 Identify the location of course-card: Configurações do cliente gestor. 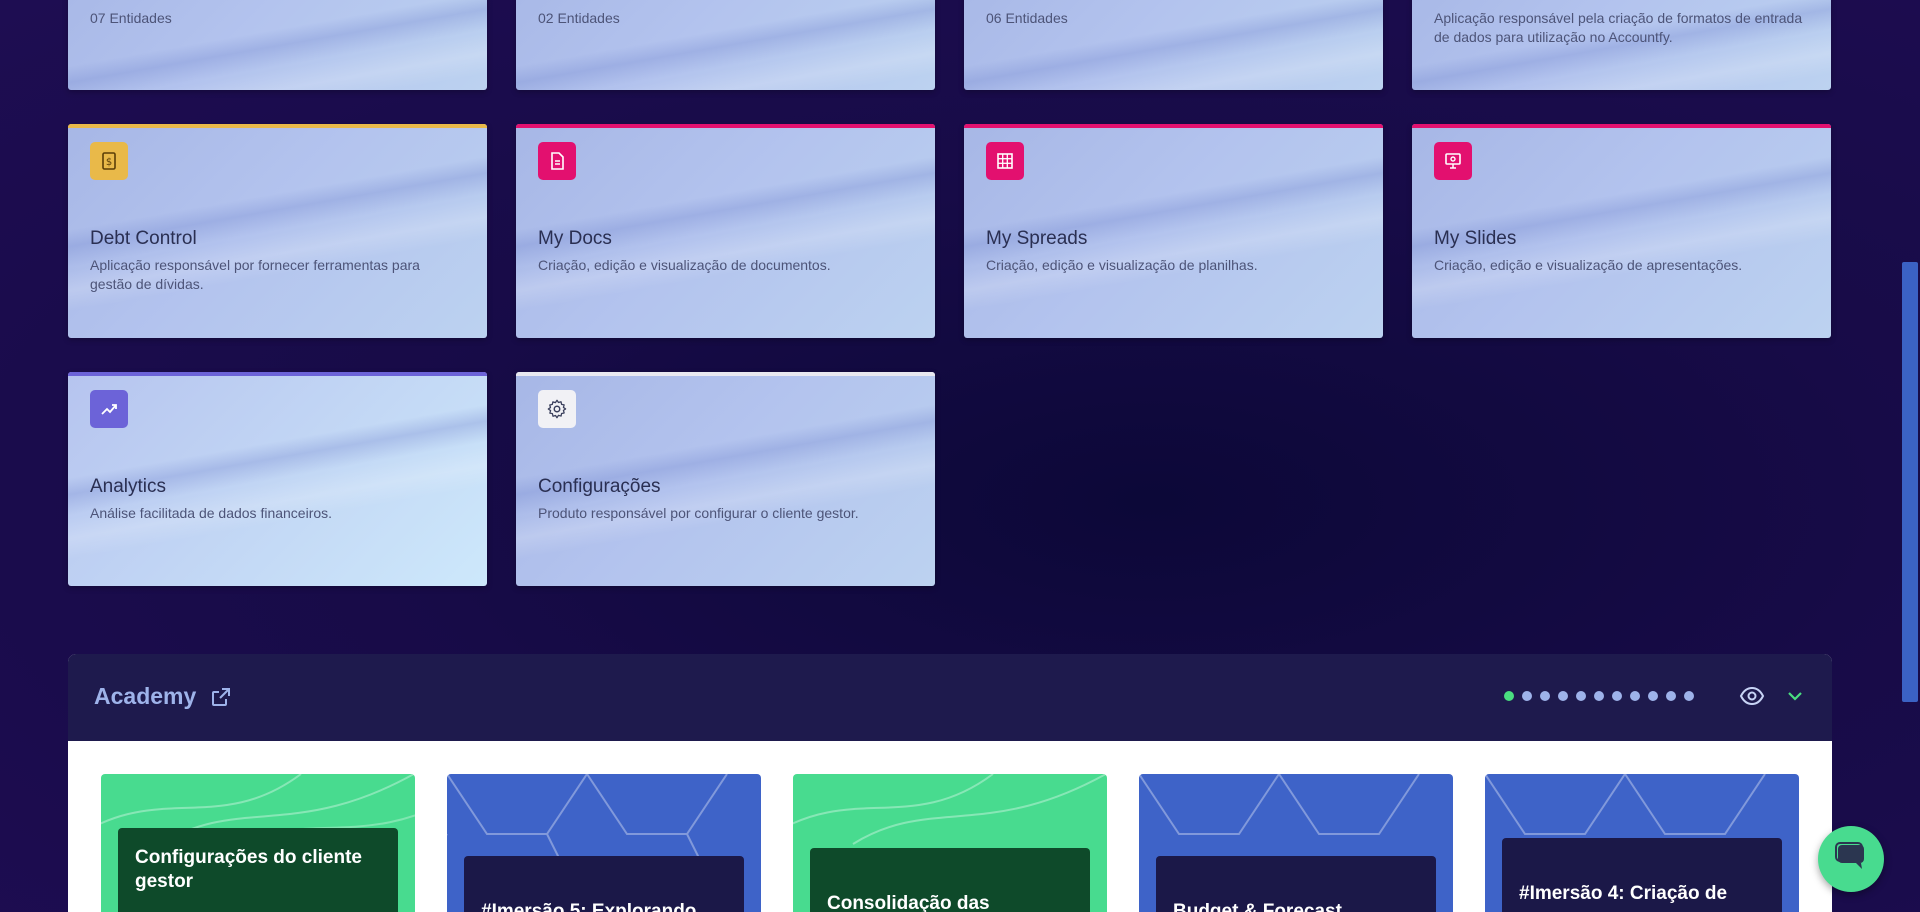
(258, 843).